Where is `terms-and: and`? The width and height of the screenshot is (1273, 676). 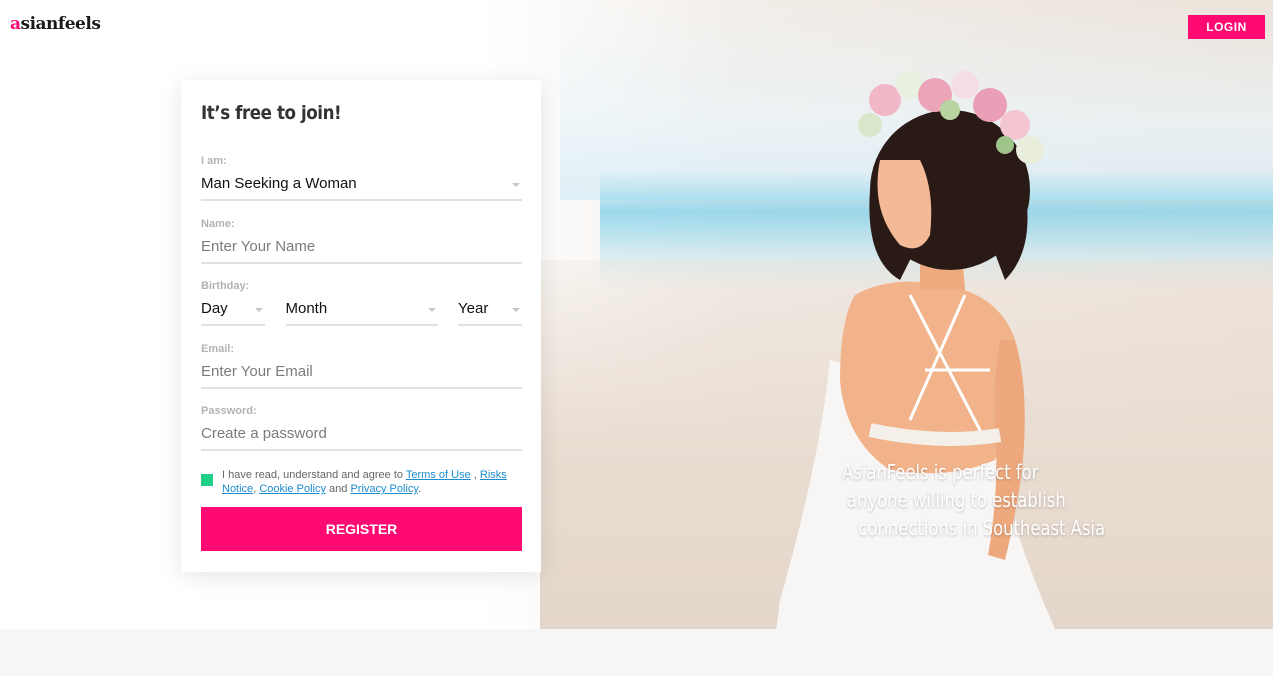 terms-and: and is located at coordinates (338, 489).